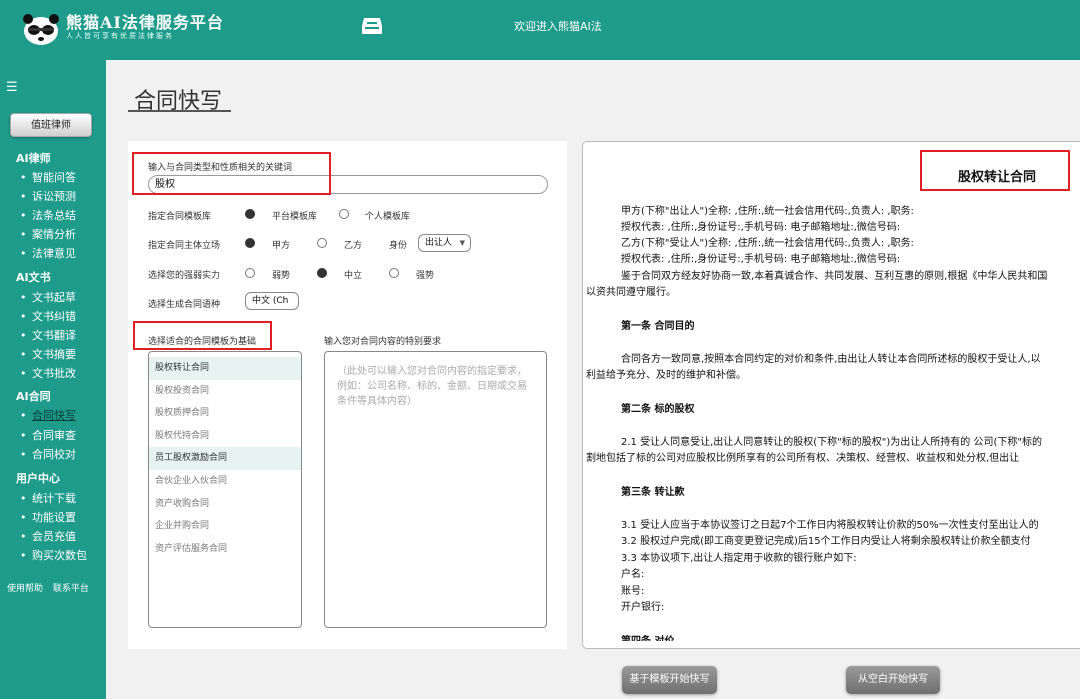 The width and height of the screenshot is (1080, 699). What do you see at coordinates (633, 574) in the screenshot?
I see `doc-line: 户名:` at bounding box center [633, 574].